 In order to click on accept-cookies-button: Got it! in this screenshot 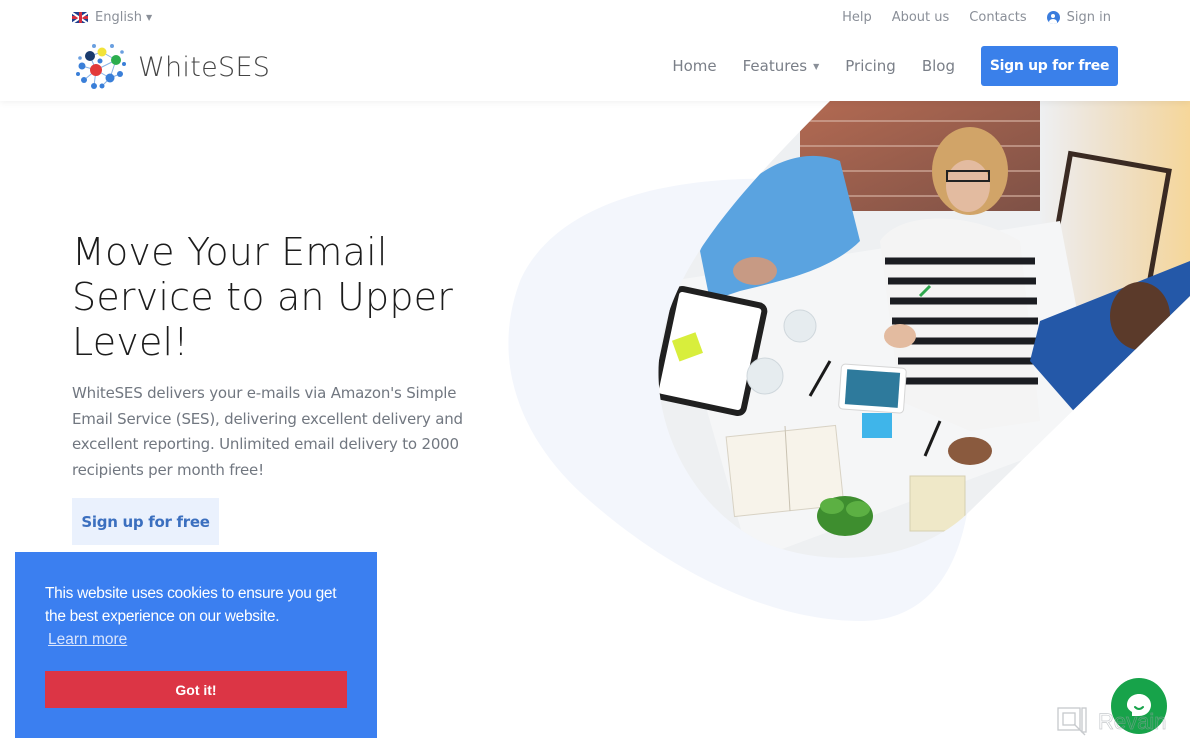, I will do `click(196, 689)`.